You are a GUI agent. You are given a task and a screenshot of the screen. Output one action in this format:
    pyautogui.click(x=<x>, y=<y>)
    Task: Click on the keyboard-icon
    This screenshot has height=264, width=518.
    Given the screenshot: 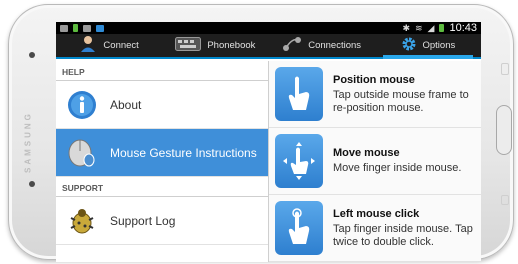 What is the action you would take?
    pyautogui.click(x=188, y=45)
    